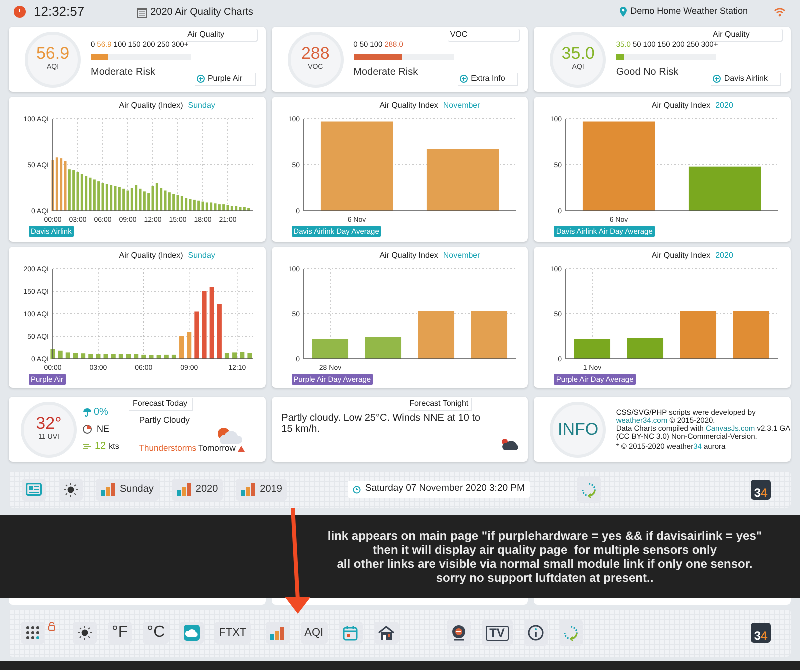  Describe the element at coordinates (746, 79) in the screenshot. I see `source-link: Davis Airlink` at that location.